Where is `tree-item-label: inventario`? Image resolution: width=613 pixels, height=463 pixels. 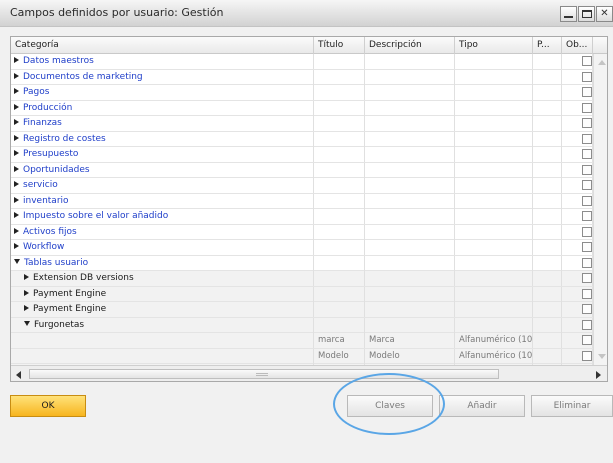 tree-item-label: inventario is located at coordinates (46, 200).